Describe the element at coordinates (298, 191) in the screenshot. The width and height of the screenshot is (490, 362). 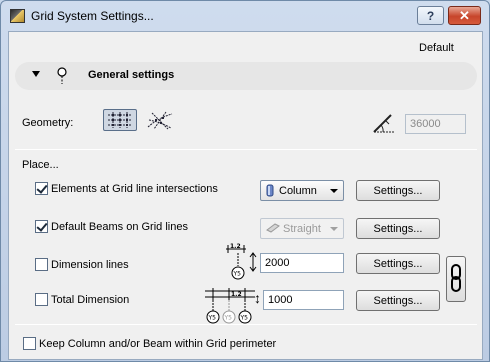
I see `element-type-value: Column` at that location.